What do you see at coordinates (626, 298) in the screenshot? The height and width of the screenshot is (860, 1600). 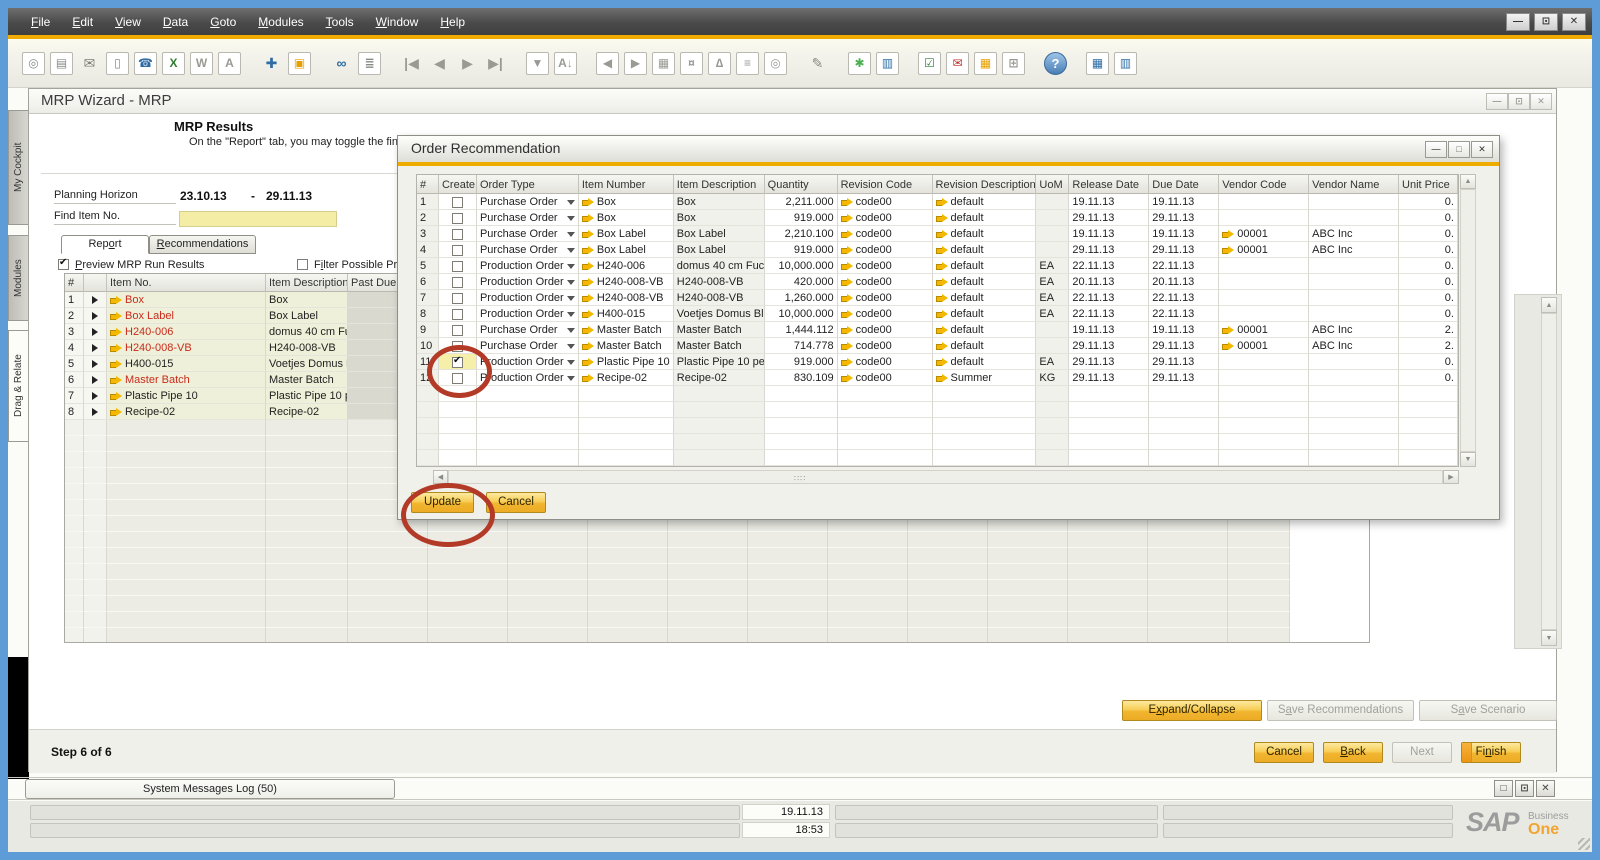 I see `item-number-cell: H240-008-VB` at bounding box center [626, 298].